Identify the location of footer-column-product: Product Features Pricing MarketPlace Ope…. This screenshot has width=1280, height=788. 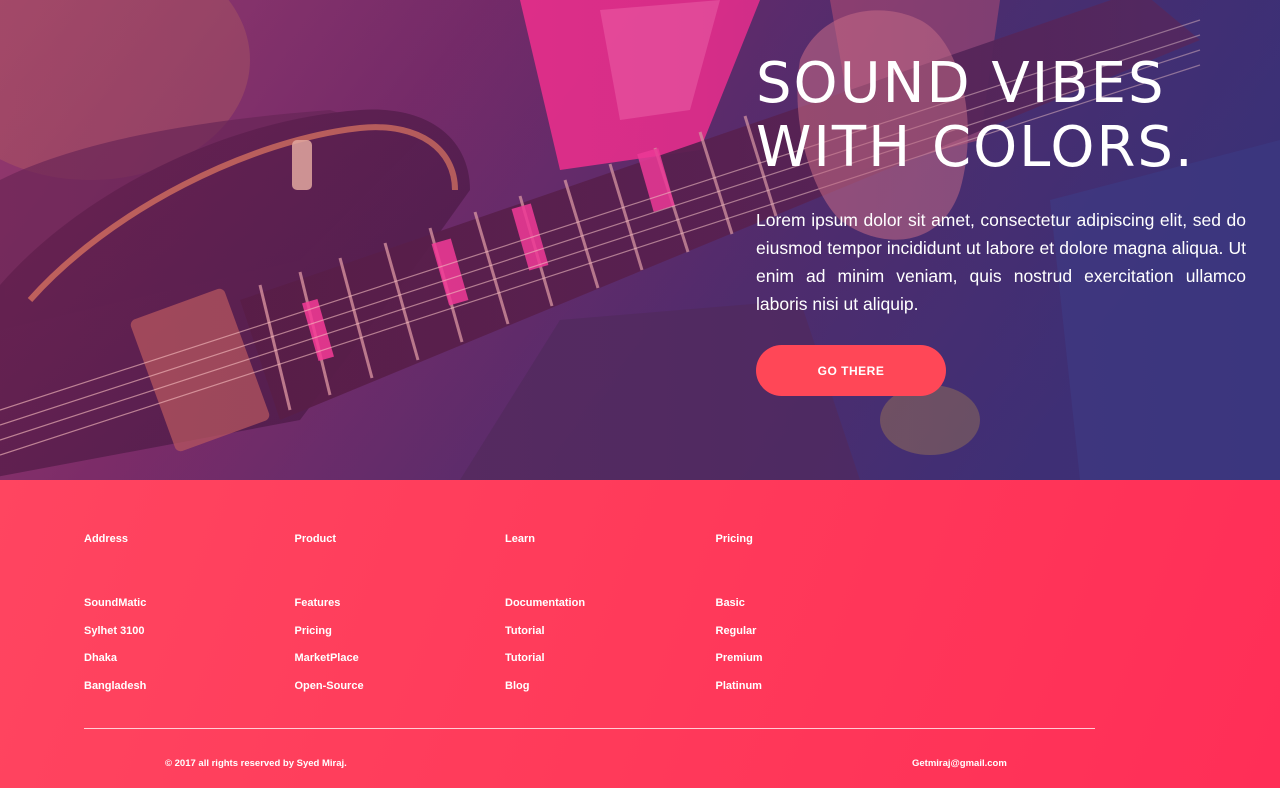
(400, 619).